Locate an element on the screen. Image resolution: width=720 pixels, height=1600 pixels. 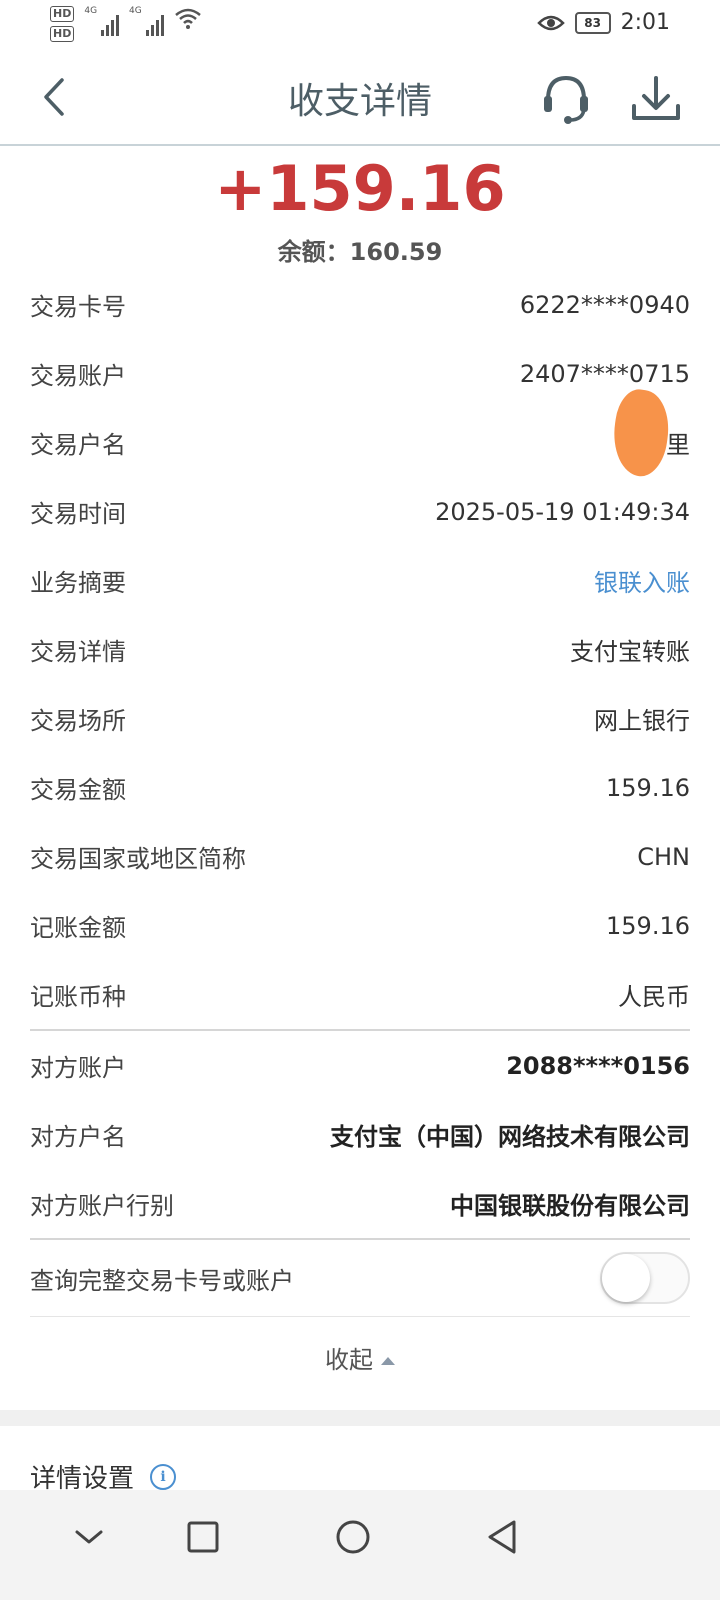
eye-icon is located at coordinates (550, 22).